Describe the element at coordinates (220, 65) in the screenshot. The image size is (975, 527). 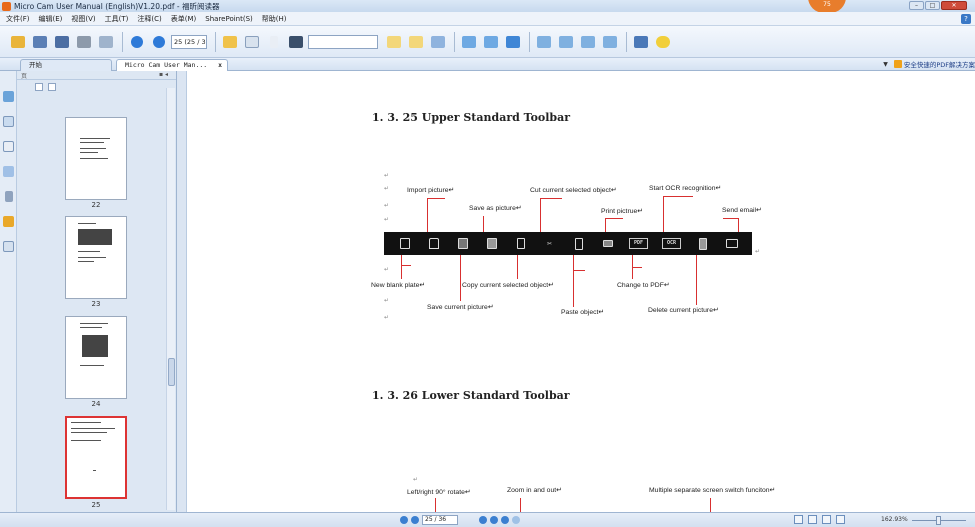
I see `close-tab-icon: x` at that location.